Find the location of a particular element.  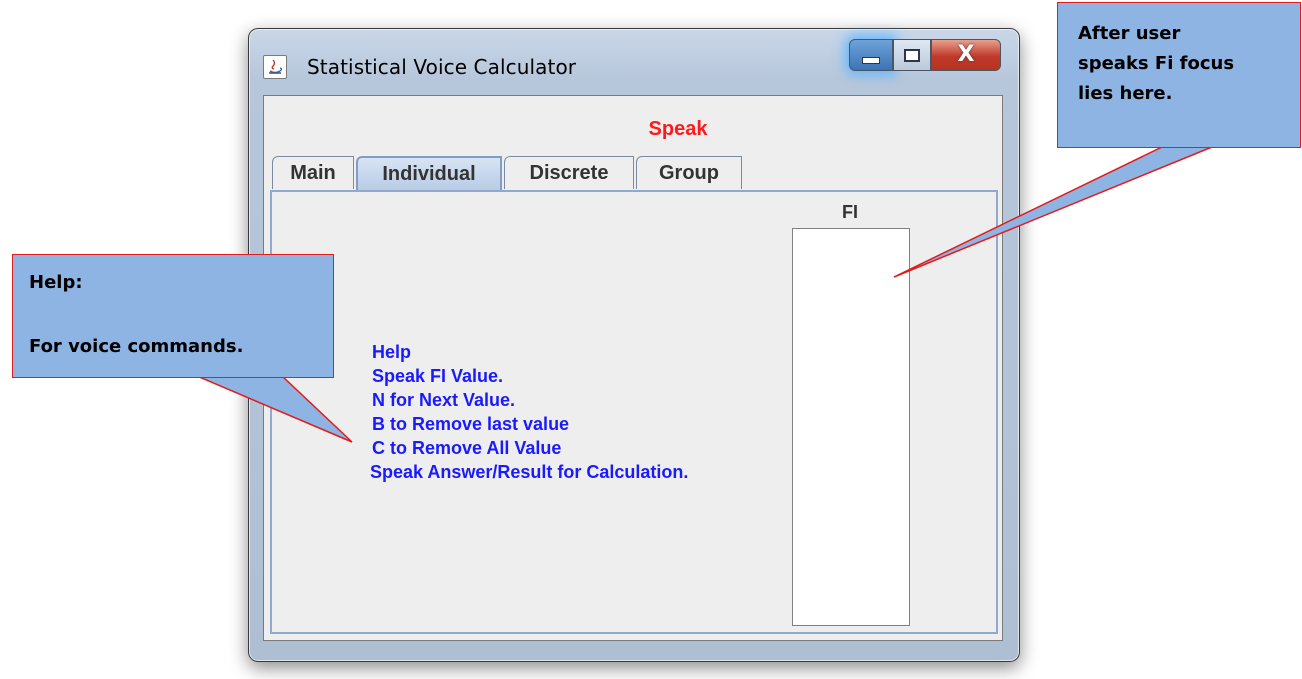

help-callout-line: Help: is located at coordinates (56, 282).